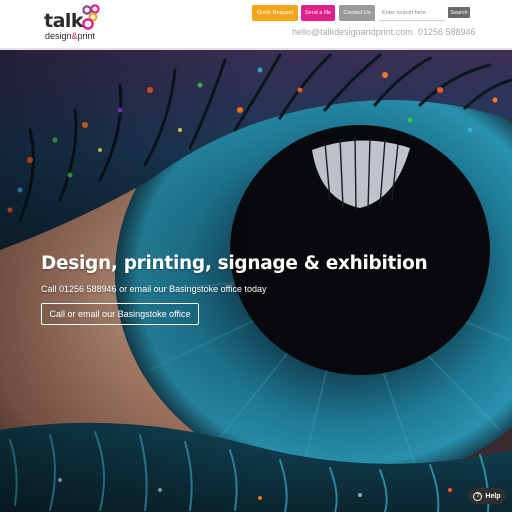 This screenshot has height=512, width=512. I want to click on logo-dots-icon, so click(91, 17).